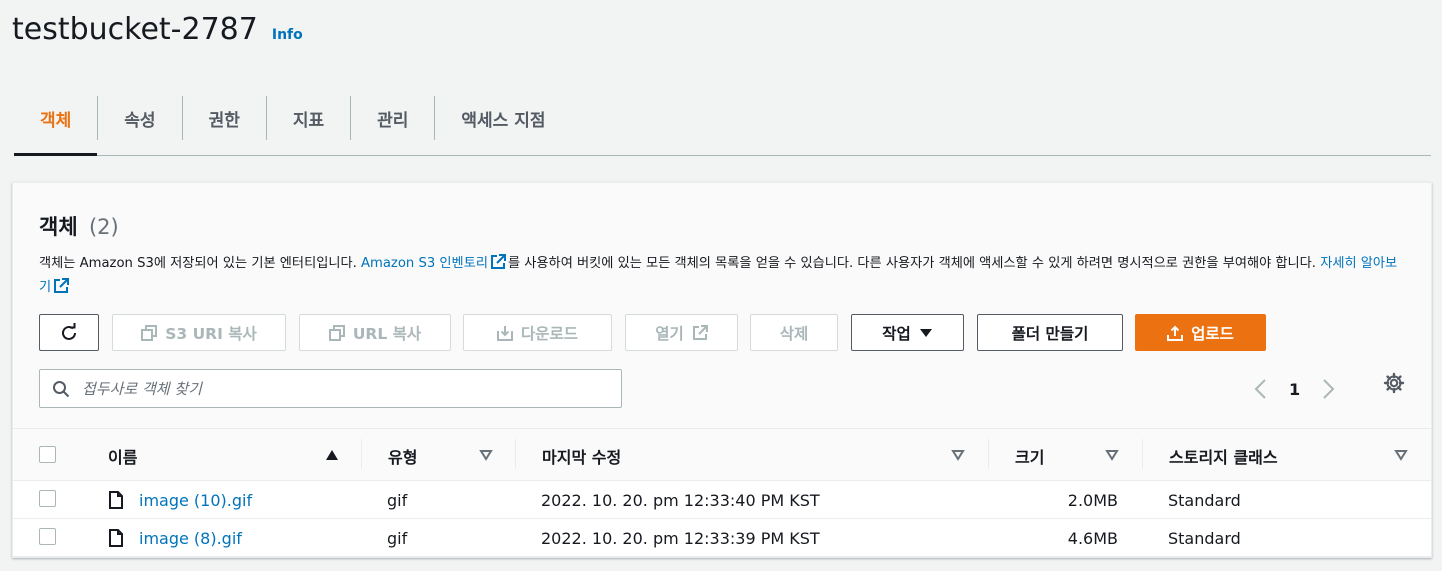 The width and height of the screenshot is (1442, 571). Describe the element at coordinates (332, 455) in the screenshot. I see `sort-ascending-icon` at that location.